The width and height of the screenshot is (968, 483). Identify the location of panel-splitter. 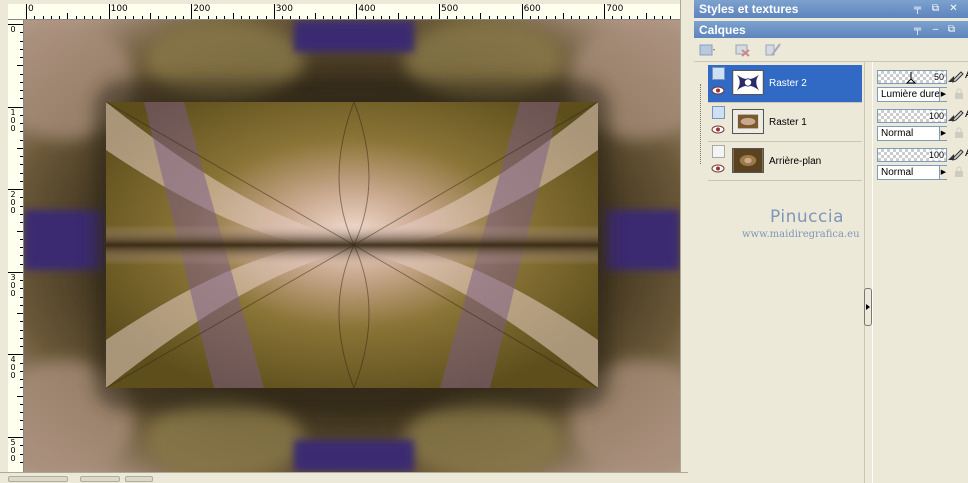
(868, 272).